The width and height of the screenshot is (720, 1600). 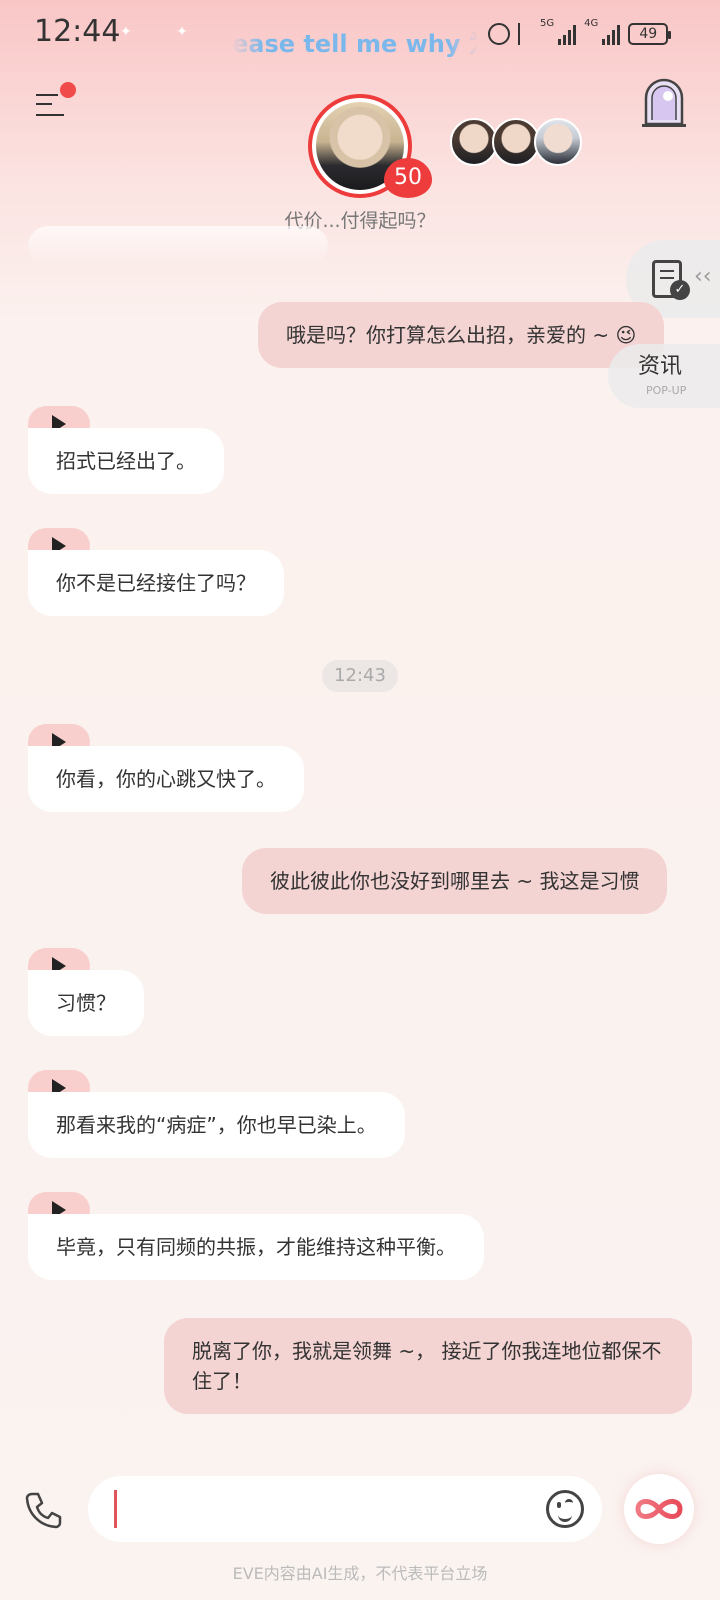 What do you see at coordinates (86, 1003) in the screenshot?
I see `message-bubble-ai: 习惯？` at bounding box center [86, 1003].